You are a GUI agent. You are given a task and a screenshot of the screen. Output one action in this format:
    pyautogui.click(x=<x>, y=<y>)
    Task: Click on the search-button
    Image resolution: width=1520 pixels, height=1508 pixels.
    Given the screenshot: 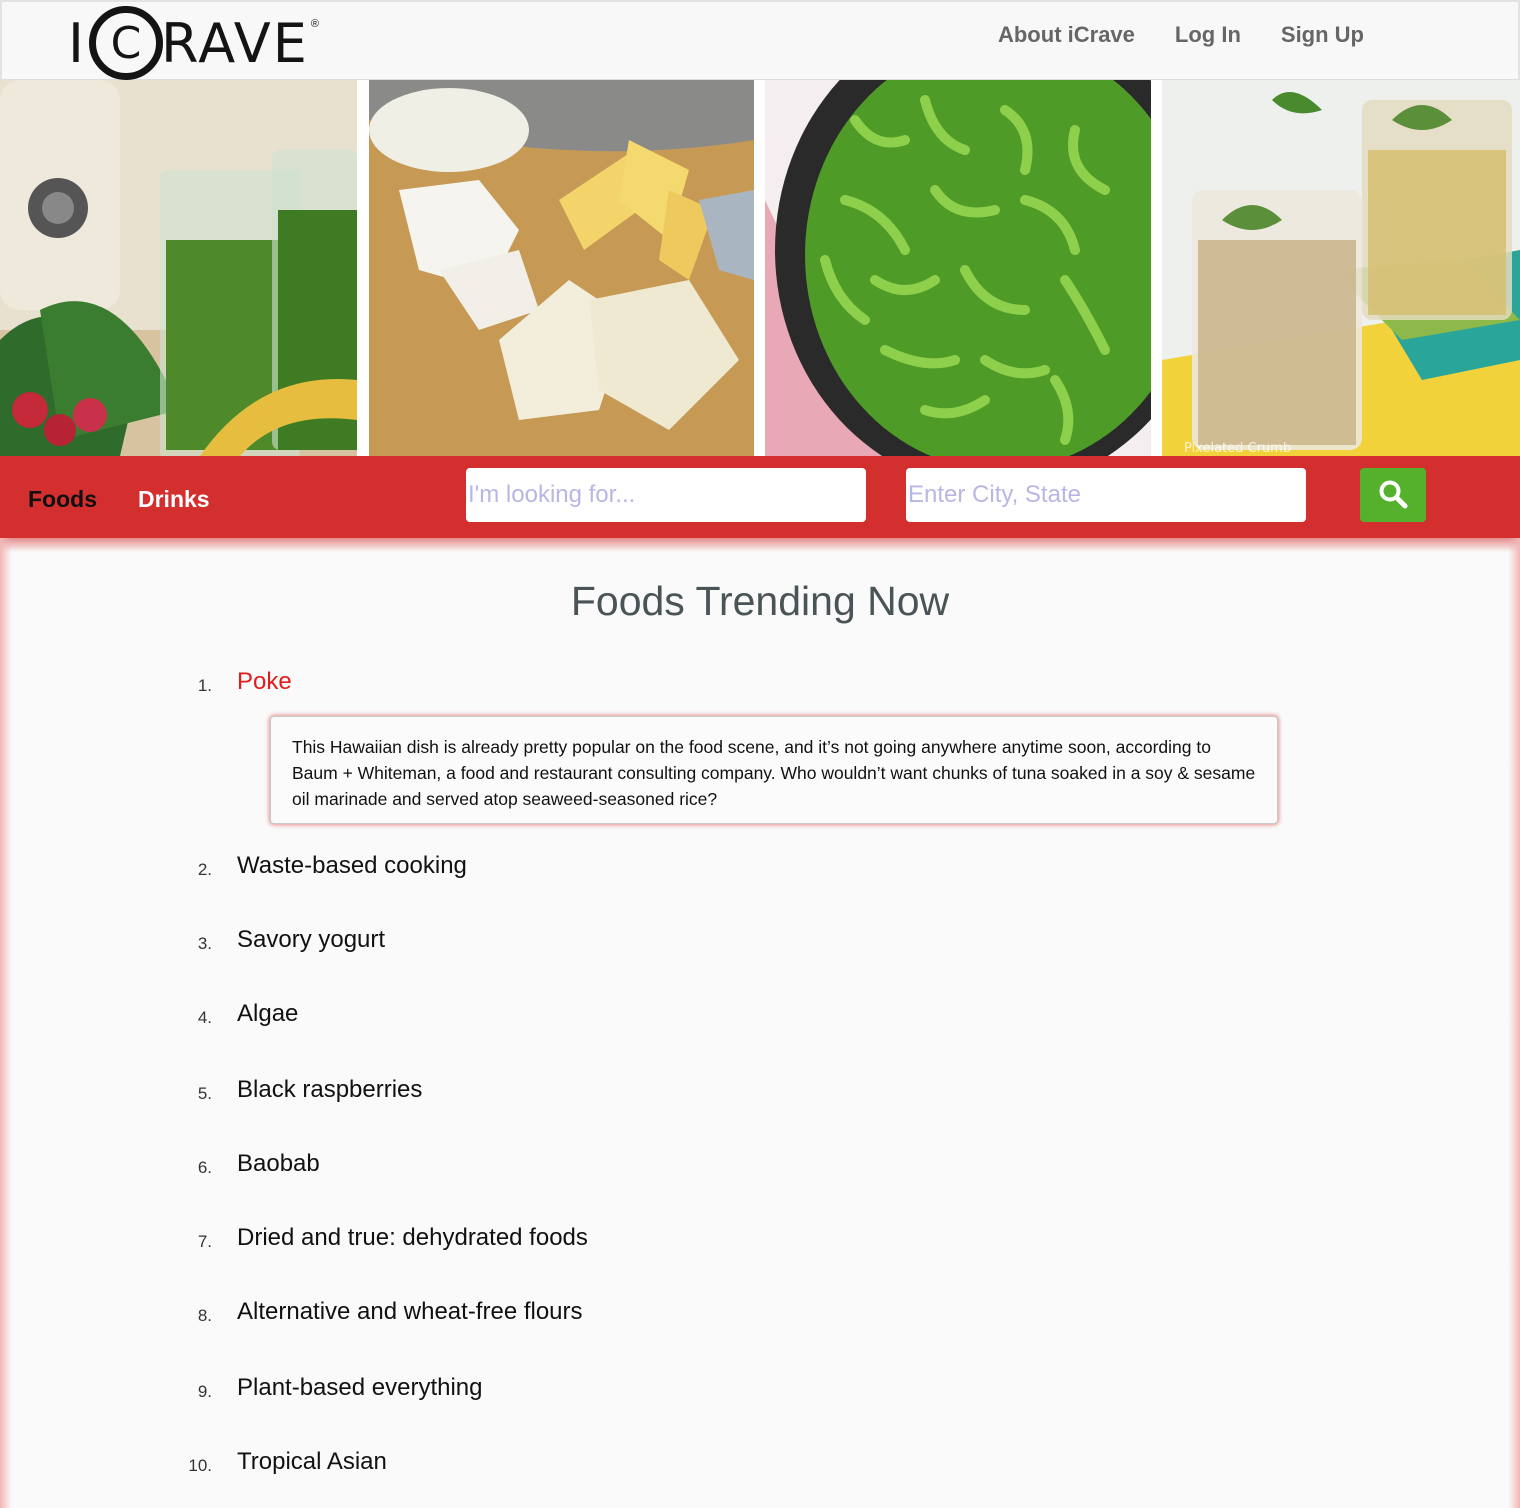 What is the action you would take?
    pyautogui.click(x=1393, y=495)
    